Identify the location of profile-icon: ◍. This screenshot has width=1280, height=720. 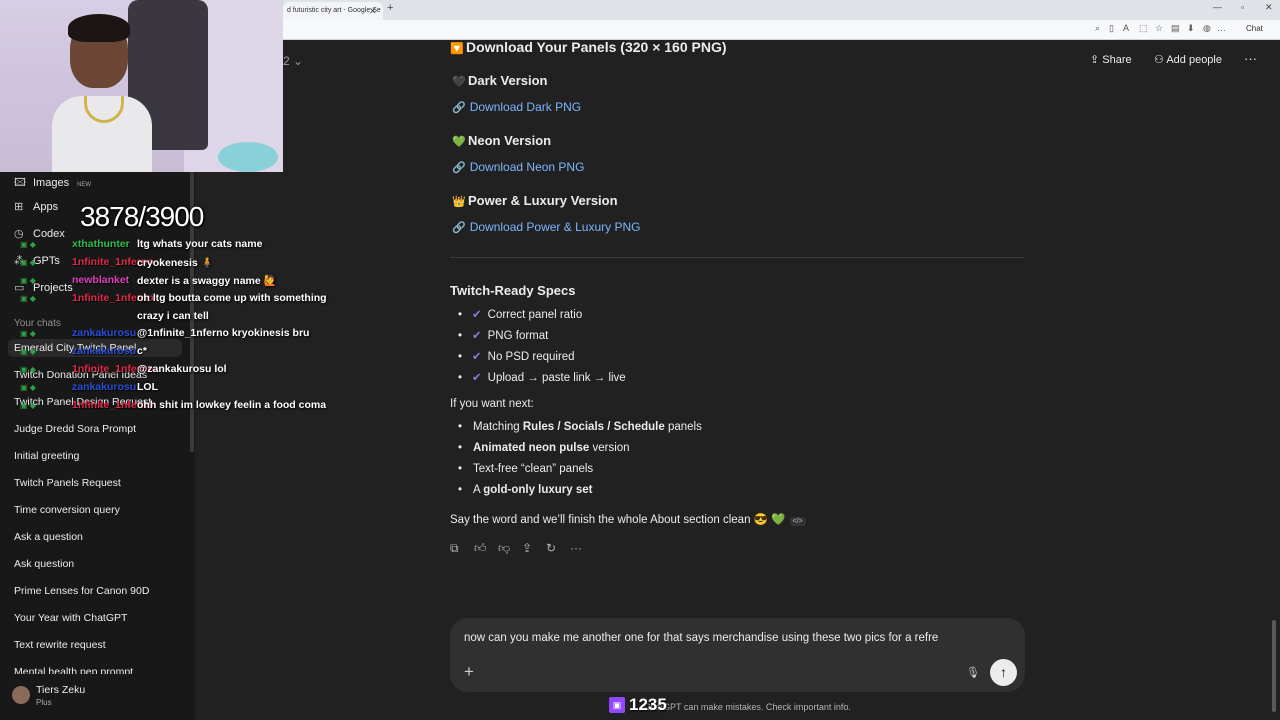
(1207, 28).